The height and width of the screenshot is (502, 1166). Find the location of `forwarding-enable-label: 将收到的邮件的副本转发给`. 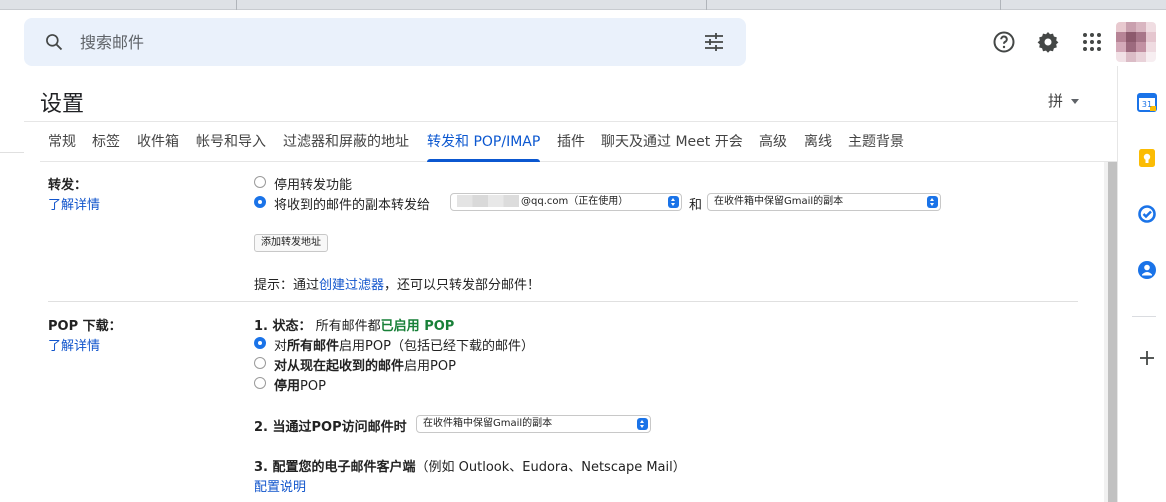

forwarding-enable-label: 将收到的邮件的副本转发给 is located at coordinates (352, 205).